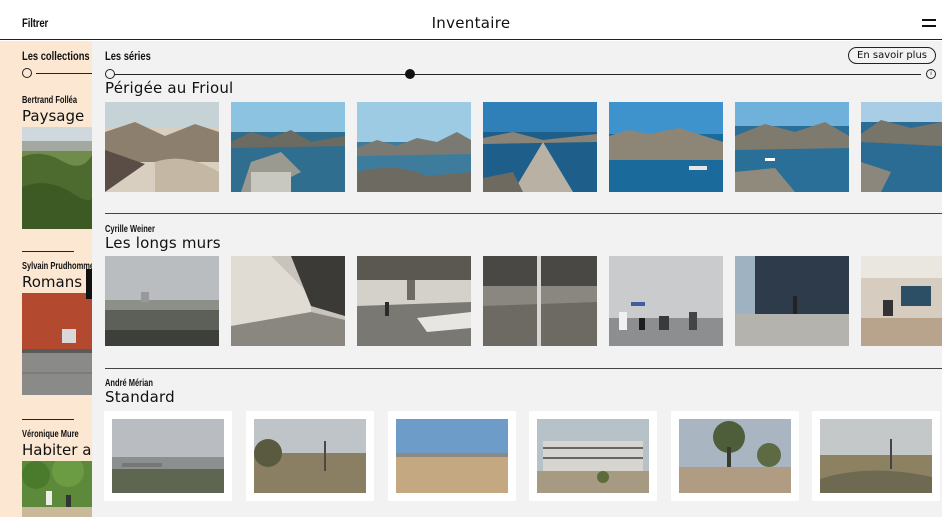 This screenshot has height=517, width=942. I want to click on info-icon: i, so click(931, 74).